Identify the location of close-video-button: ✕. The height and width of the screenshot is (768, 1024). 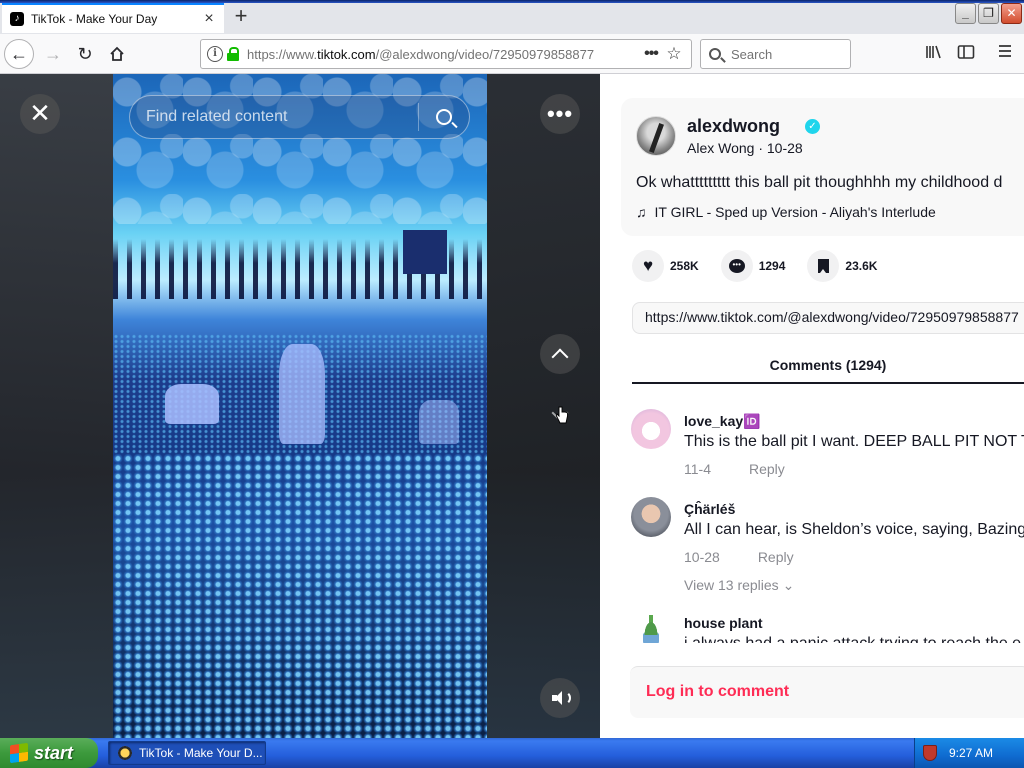
(40, 114).